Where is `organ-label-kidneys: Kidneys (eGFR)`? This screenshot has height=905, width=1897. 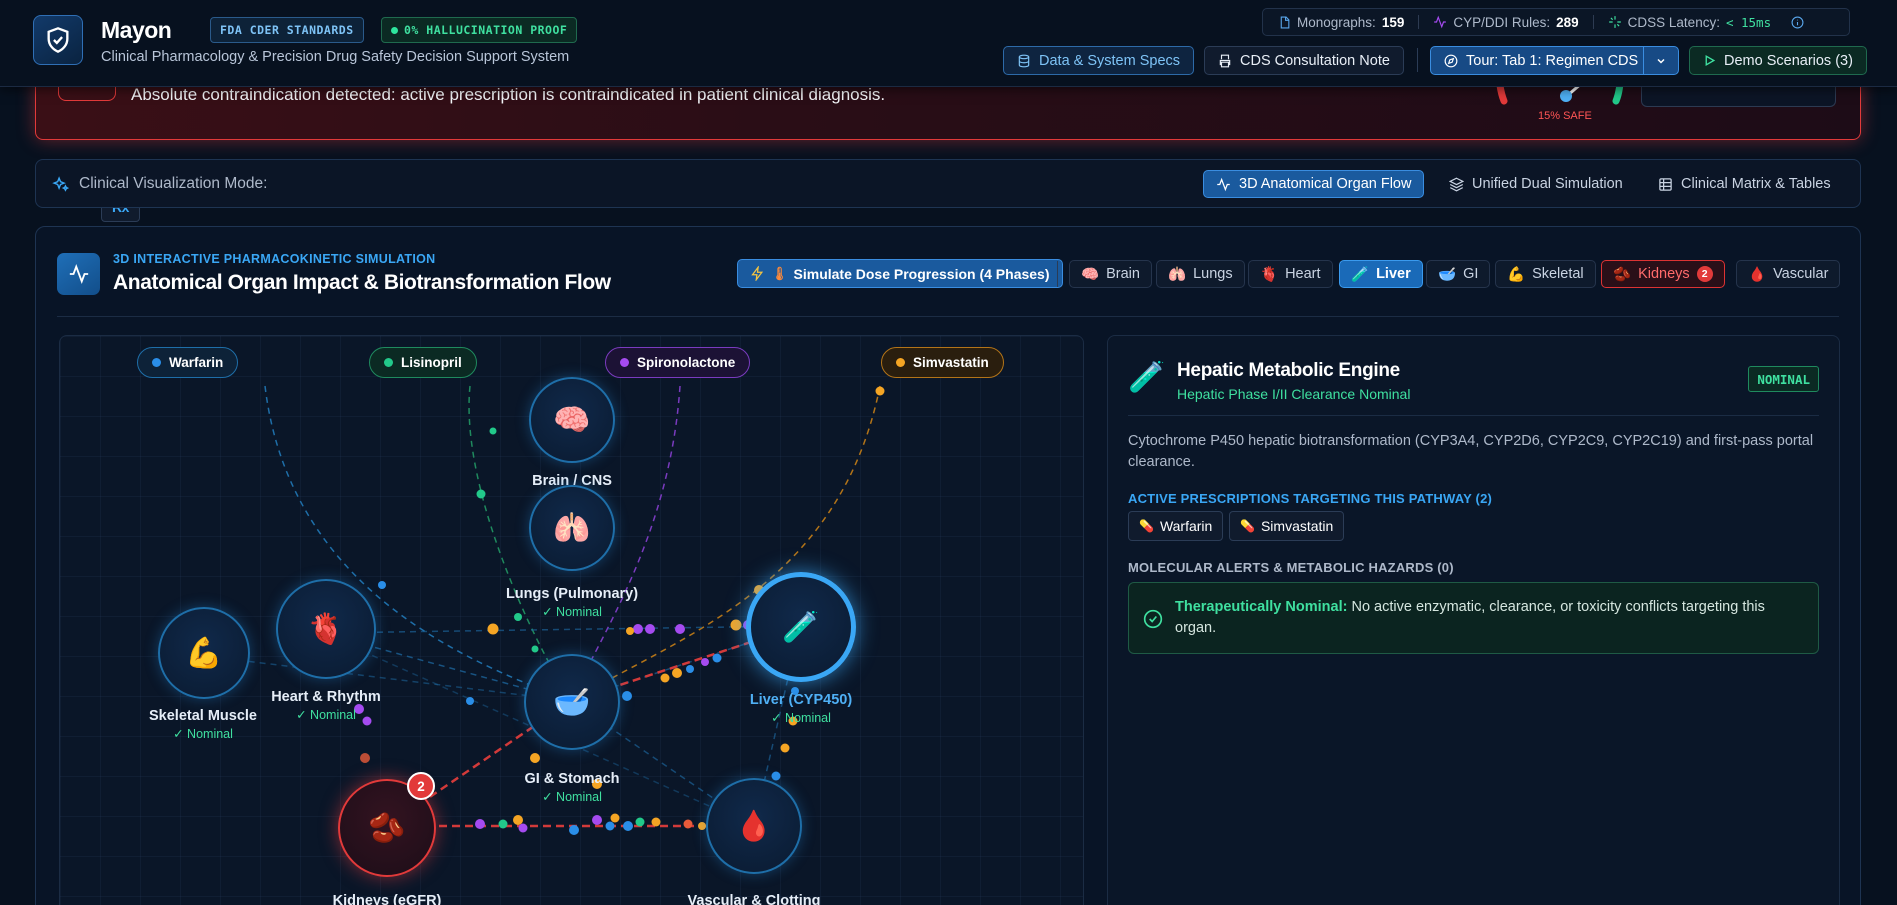
organ-label-kidneys: Kidneys (eGFR) is located at coordinates (387, 899).